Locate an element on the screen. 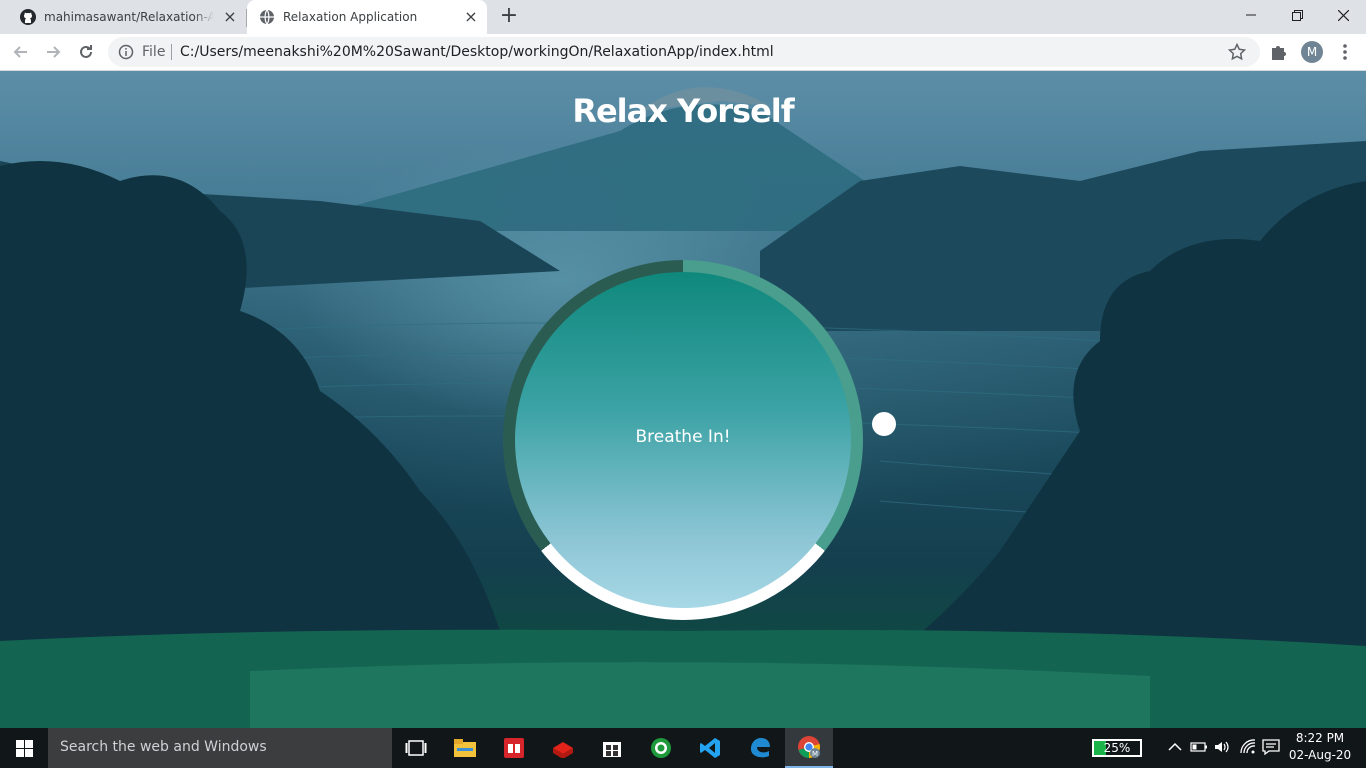  file-explorer-icon is located at coordinates (465, 748).